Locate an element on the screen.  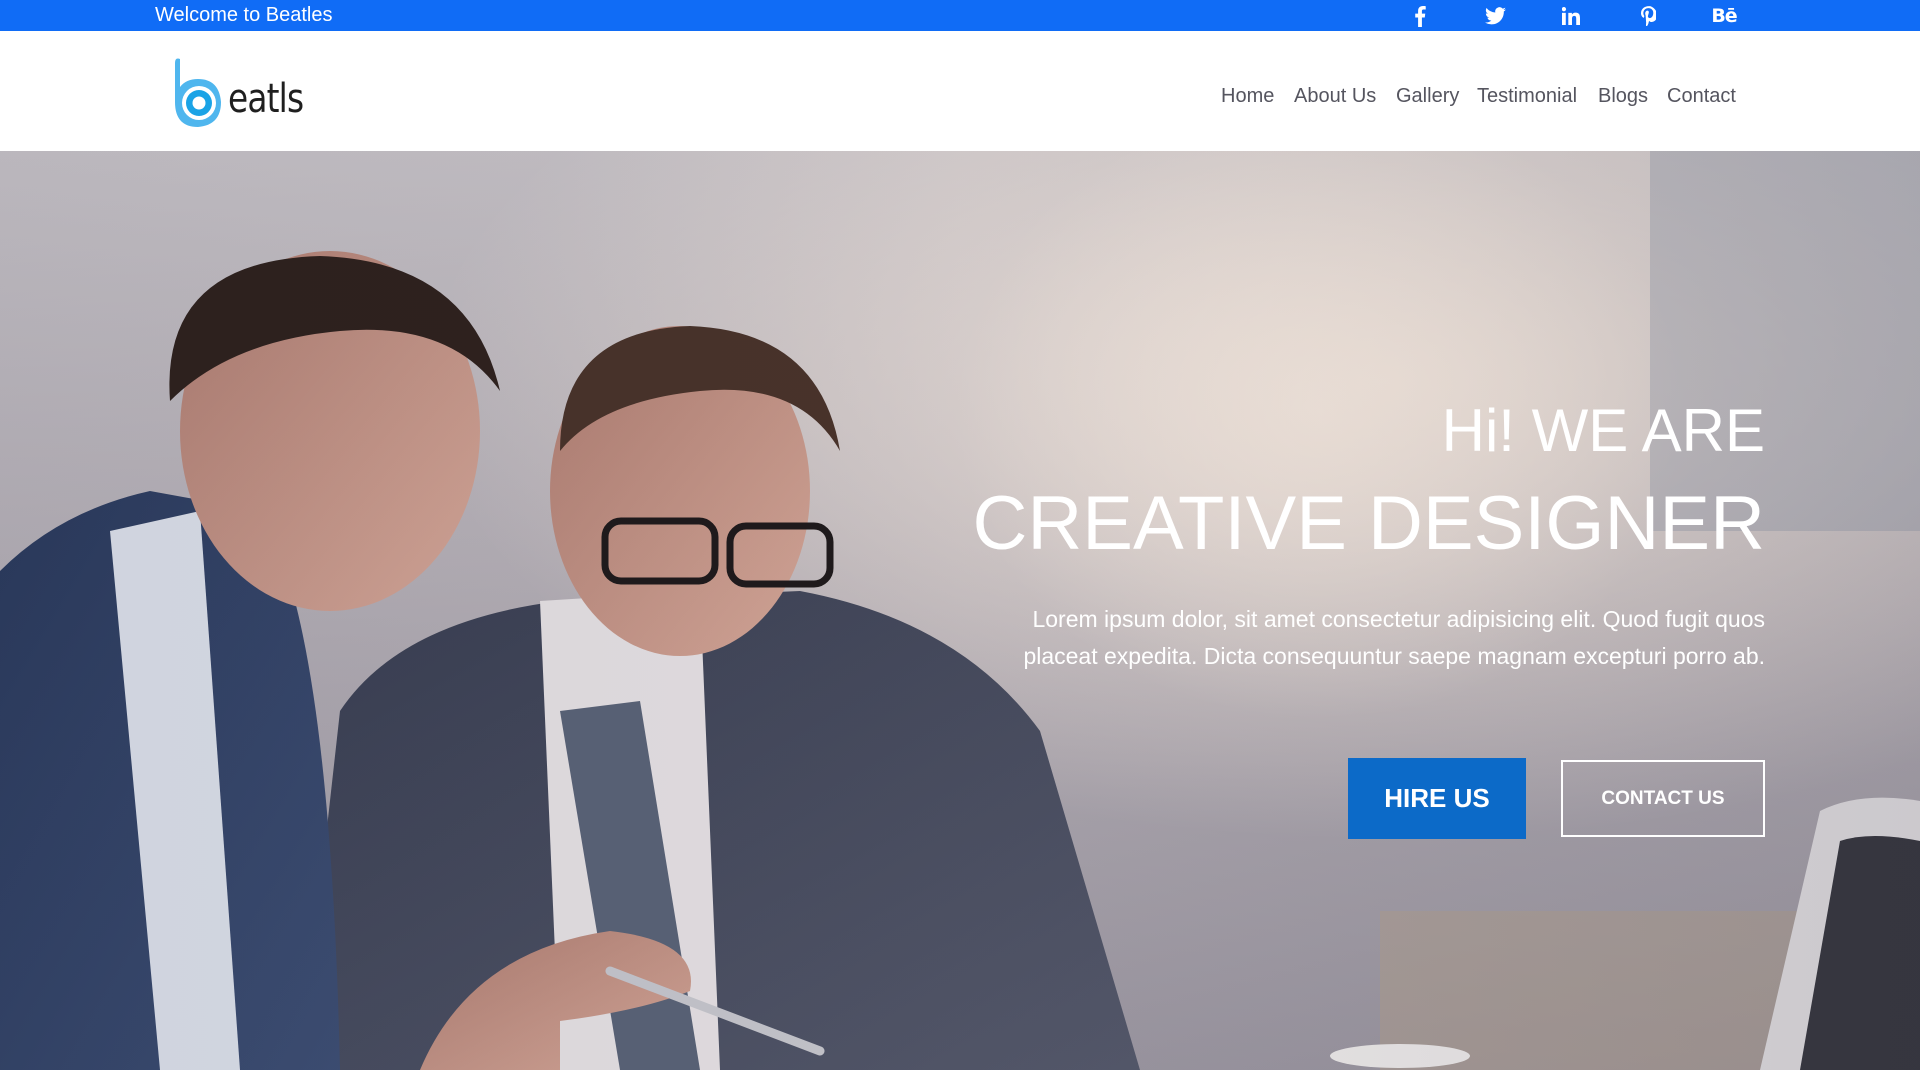
nav-about-us: About Us is located at coordinates (1335, 96).